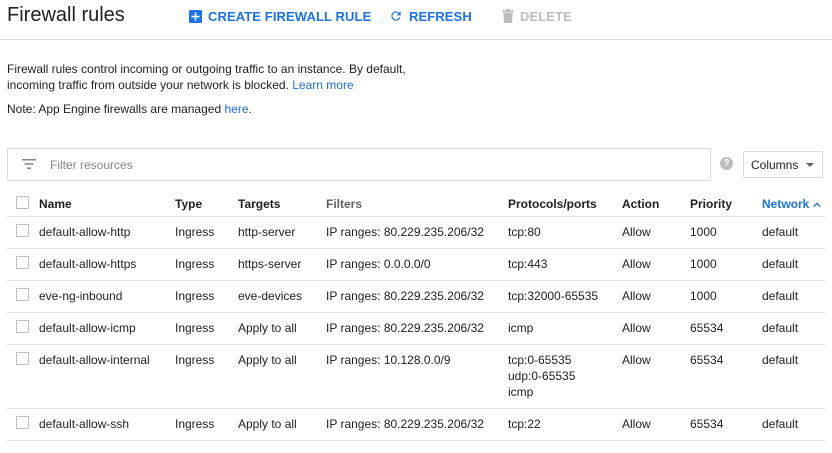  What do you see at coordinates (195, 16) in the screenshot?
I see `add-box-icon` at bounding box center [195, 16].